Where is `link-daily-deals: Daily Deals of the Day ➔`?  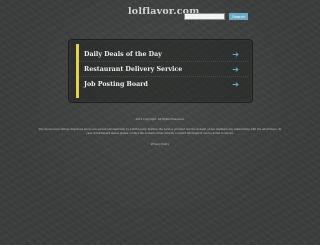
link-daily-deals: Daily Deals of the Day ➔ is located at coordinates (163, 56).